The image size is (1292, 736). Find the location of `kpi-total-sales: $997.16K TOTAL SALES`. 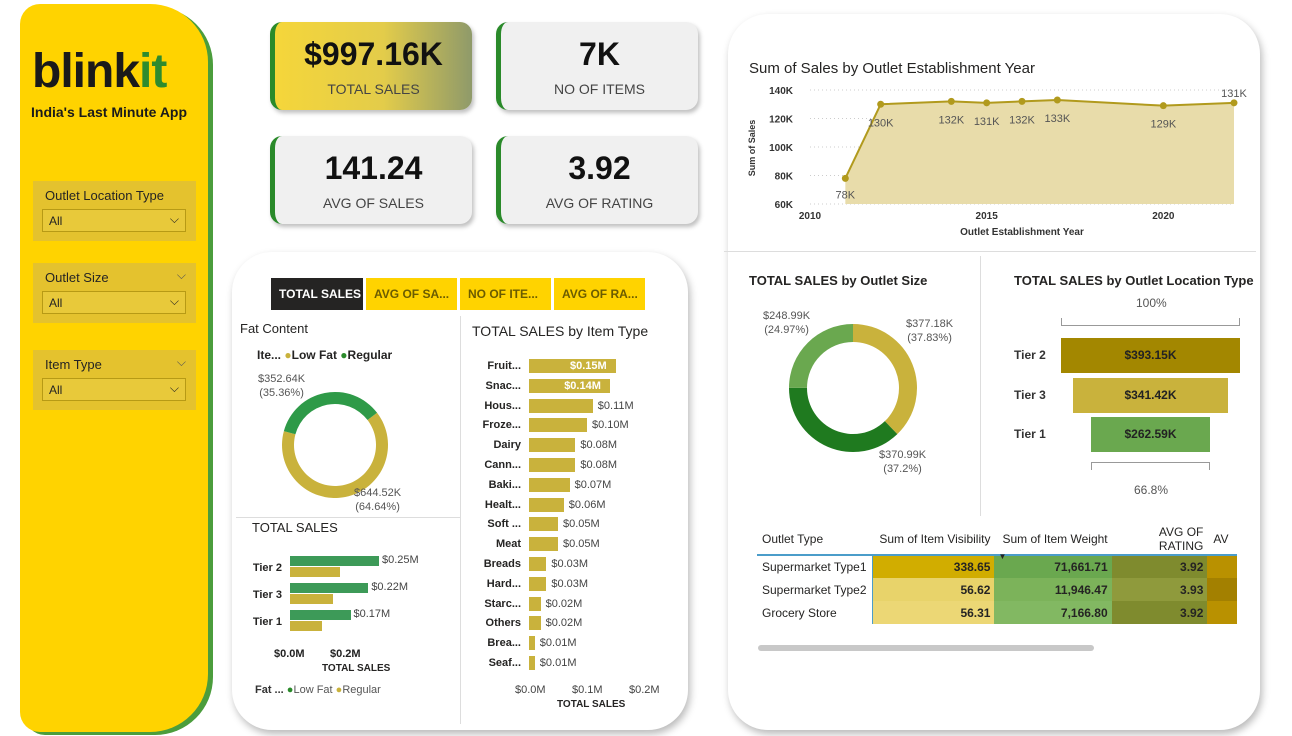

kpi-total-sales: $997.16K TOTAL SALES is located at coordinates (371, 66).